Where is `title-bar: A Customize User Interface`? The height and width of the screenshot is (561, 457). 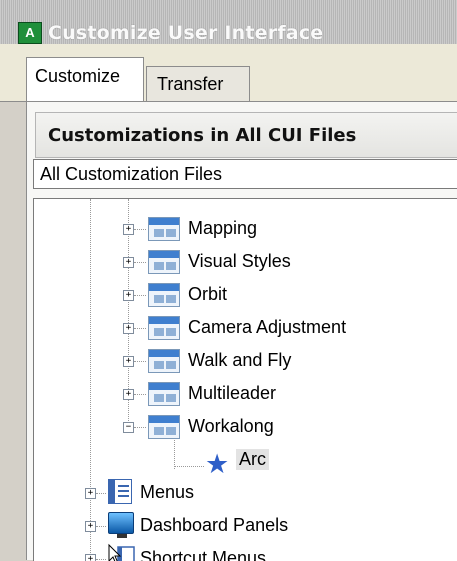 title-bar: A Customize User Interface is located at coordinates (228, 22).